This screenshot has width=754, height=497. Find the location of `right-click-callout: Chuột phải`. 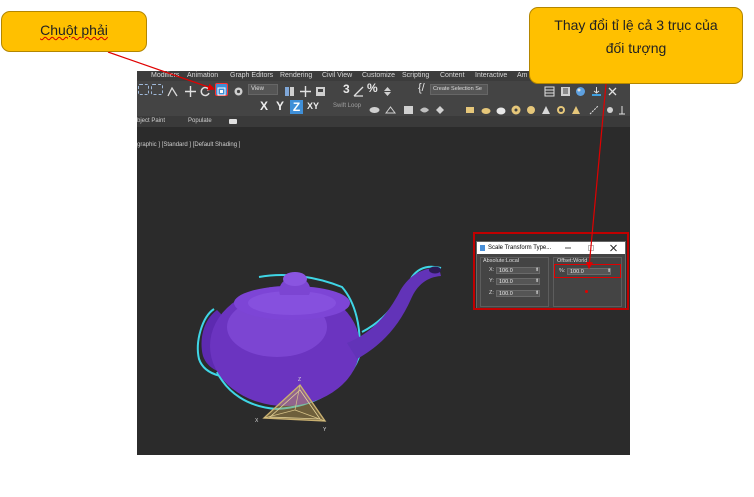

right-click-callout: Chuột phải is located at coordinates (74, 31).